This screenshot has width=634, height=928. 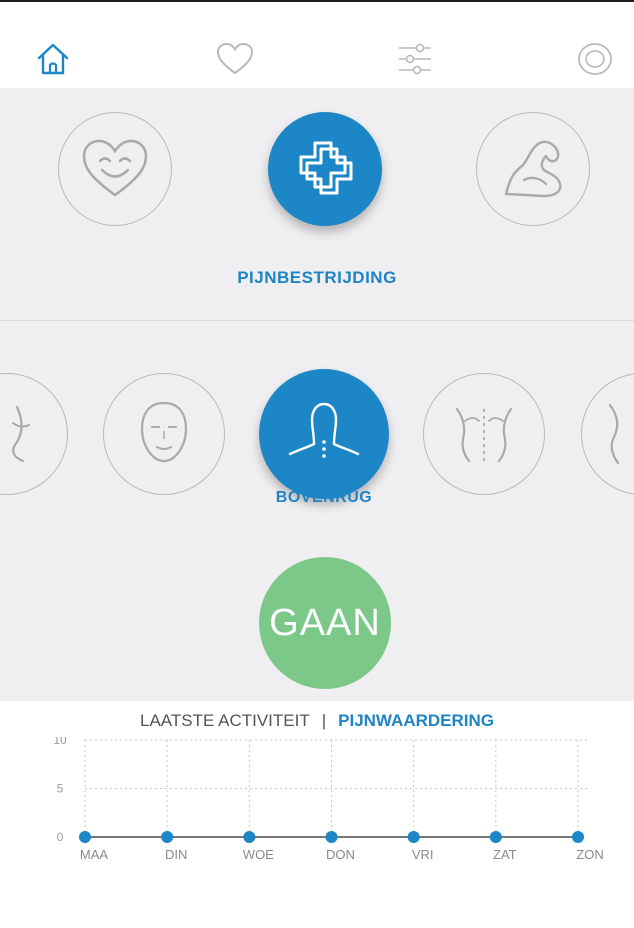 What do you see at coordinates (595, 59) in the screenshot?
I see `target-icon` at bounding box center [595, 59].